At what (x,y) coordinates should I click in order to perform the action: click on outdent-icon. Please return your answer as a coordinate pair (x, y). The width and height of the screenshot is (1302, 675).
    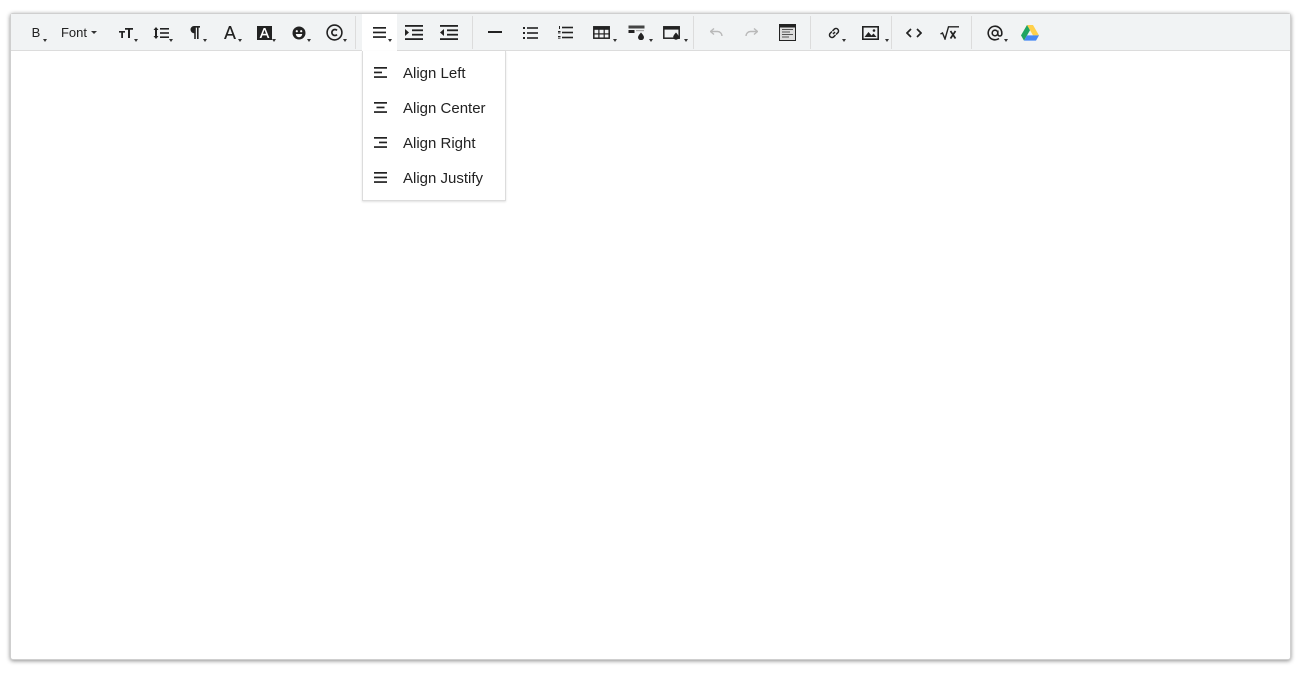
    Looking at the image, I should click on (449, 32).